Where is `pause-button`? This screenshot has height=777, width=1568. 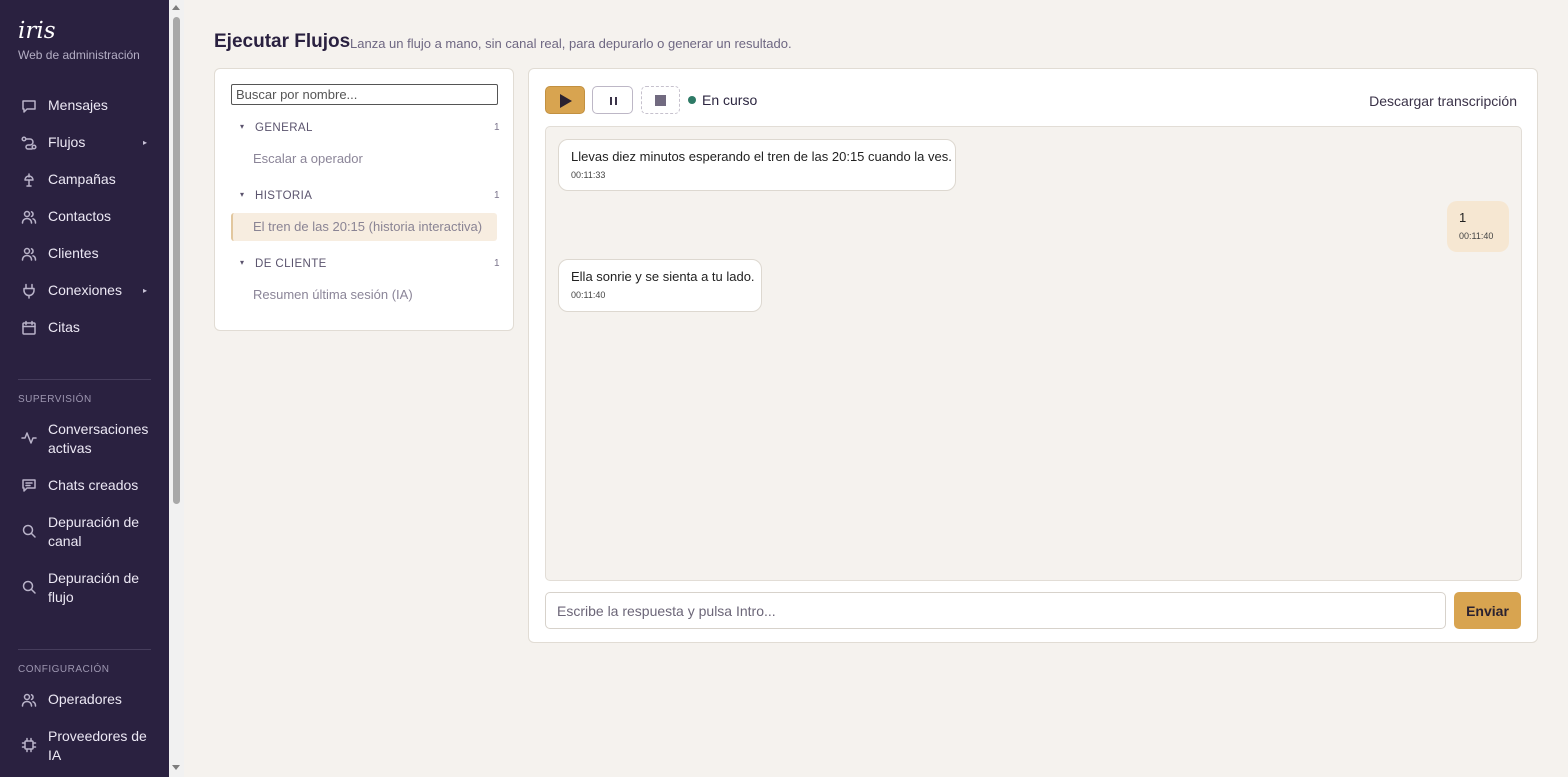 pause-button is located at coordinates (612, 100).